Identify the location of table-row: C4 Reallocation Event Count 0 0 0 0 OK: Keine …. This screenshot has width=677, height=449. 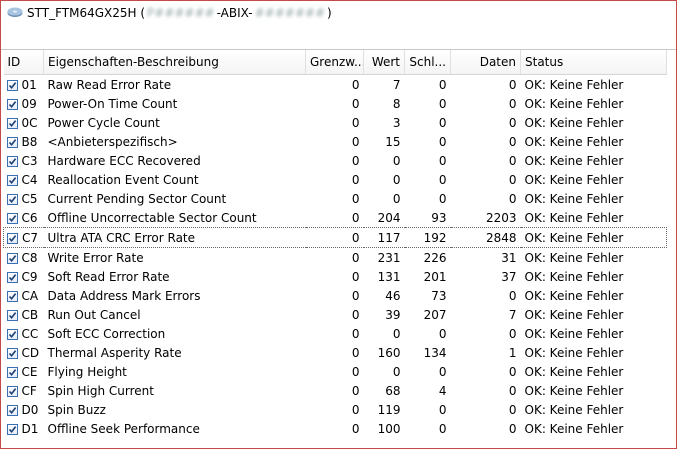
(335, 179).